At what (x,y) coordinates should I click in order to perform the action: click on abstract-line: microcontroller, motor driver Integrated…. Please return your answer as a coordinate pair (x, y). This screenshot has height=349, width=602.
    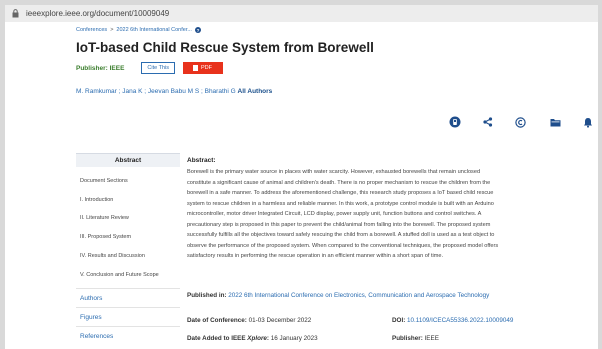
    Looking at the image, I should click on (334, 214).